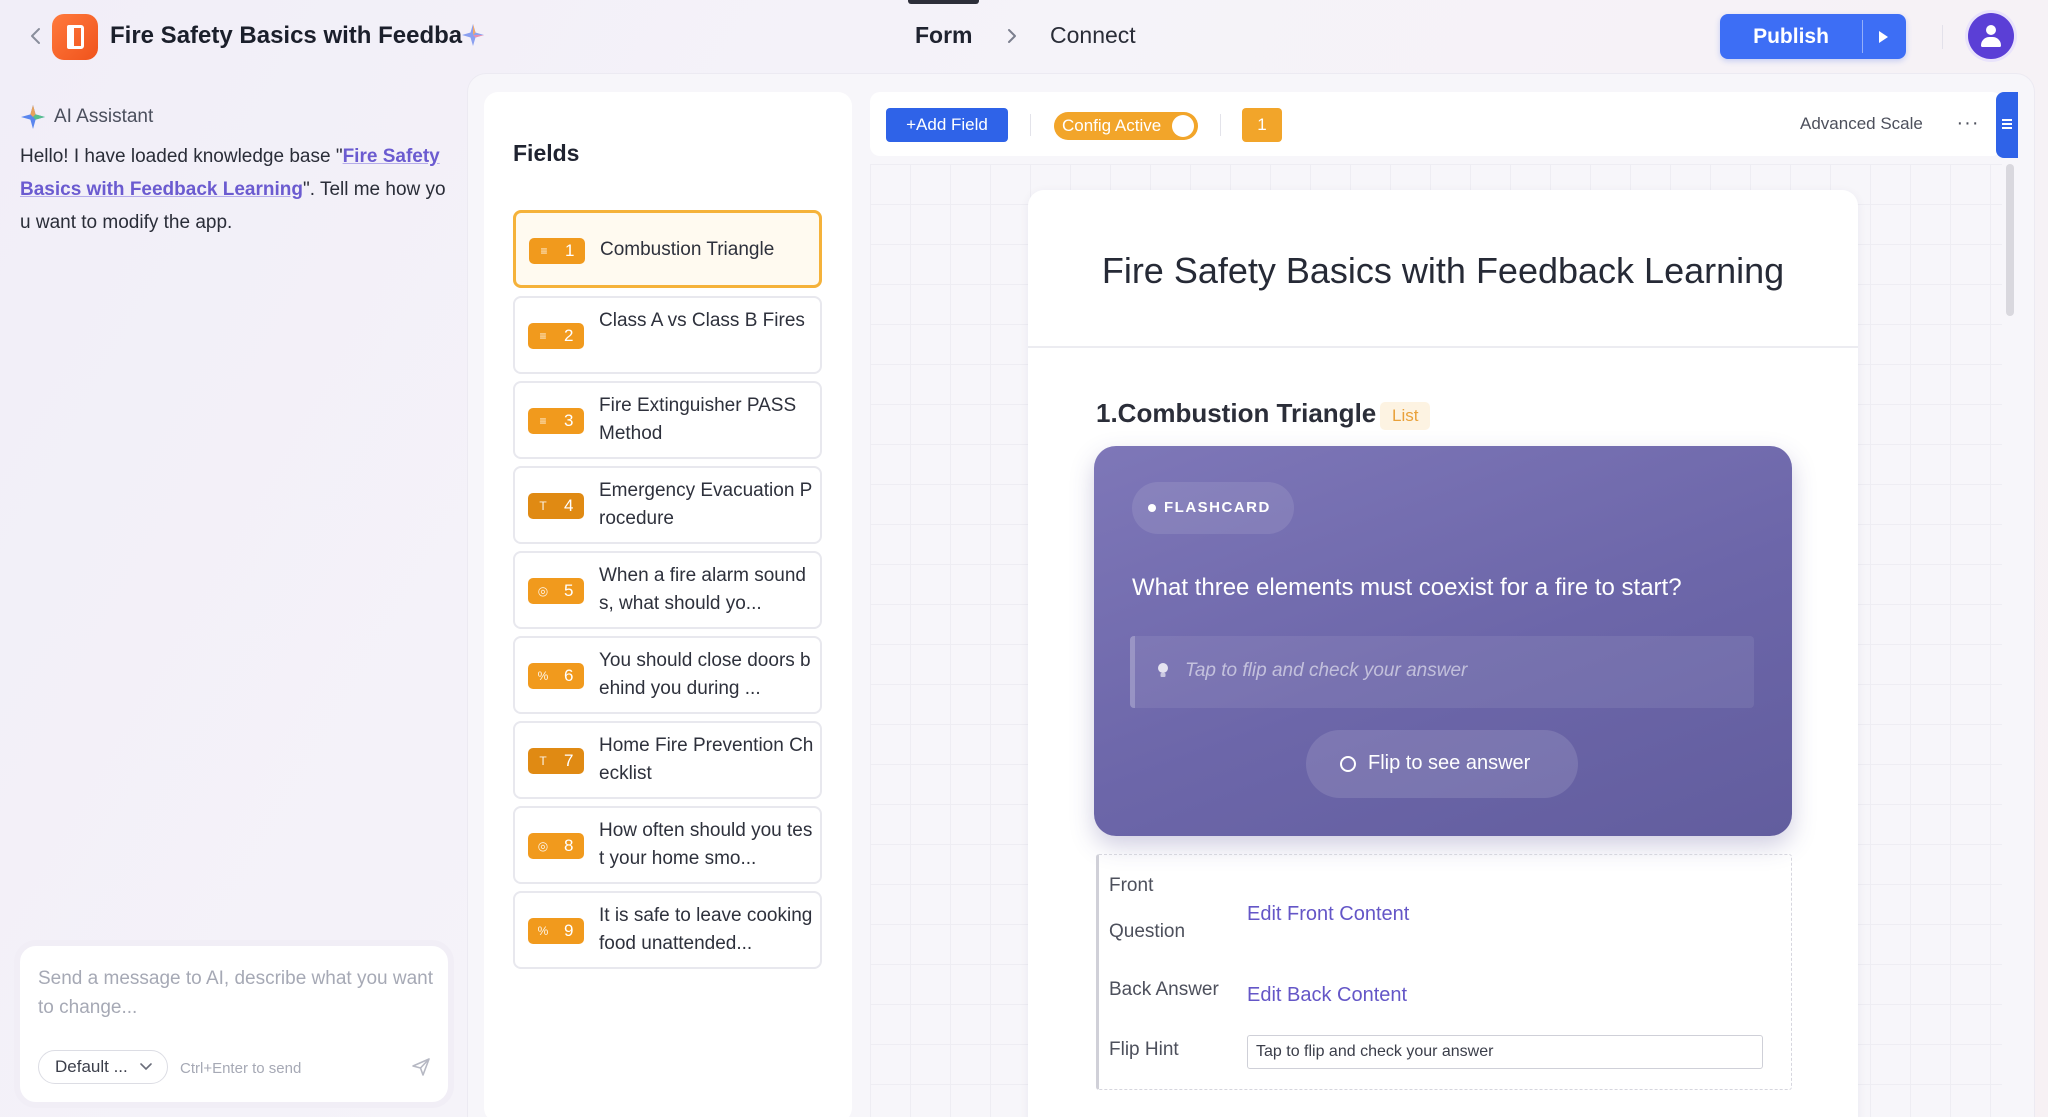 The height and width of the screenshot is (1117, 2048). What do you see at coordinates (1505, 1052) in the screenshot?
I see `flip-hint-input` at bounding box center [1505, 1052].